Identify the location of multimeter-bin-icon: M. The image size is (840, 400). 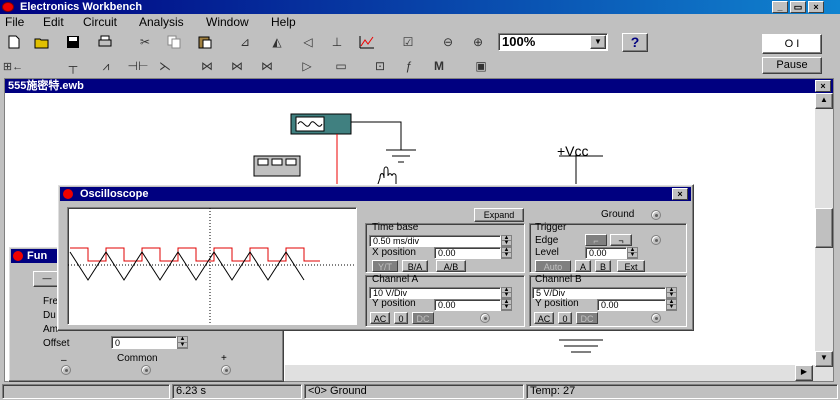
(439, 66).